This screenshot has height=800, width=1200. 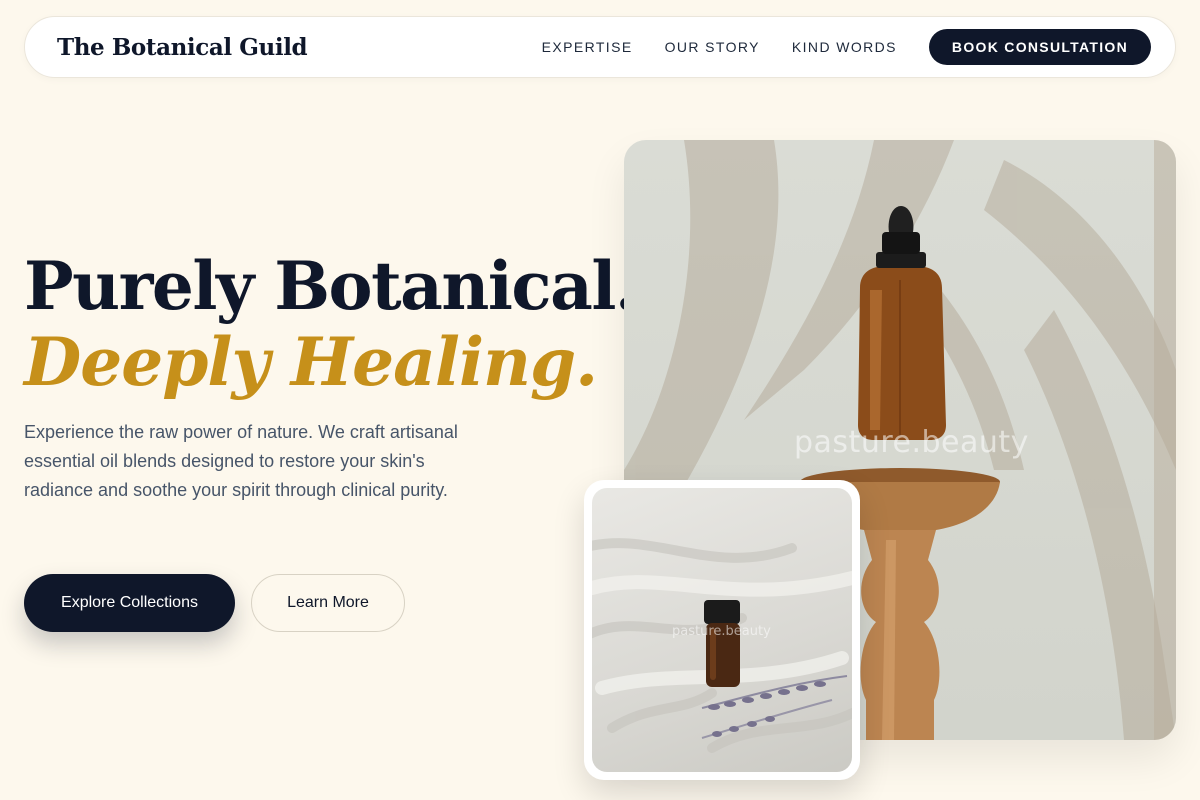 I want to click on hero-secondary-image: pasture.beauty, so click(x=722, y=630).